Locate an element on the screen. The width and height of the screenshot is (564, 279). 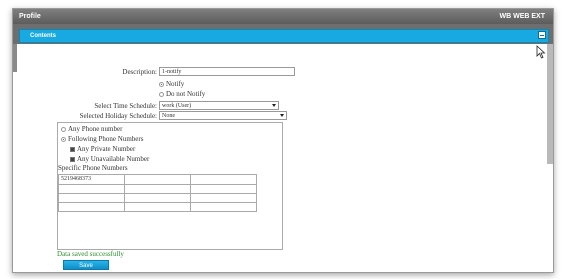
notify-radio is located at coordinates (161, 84).